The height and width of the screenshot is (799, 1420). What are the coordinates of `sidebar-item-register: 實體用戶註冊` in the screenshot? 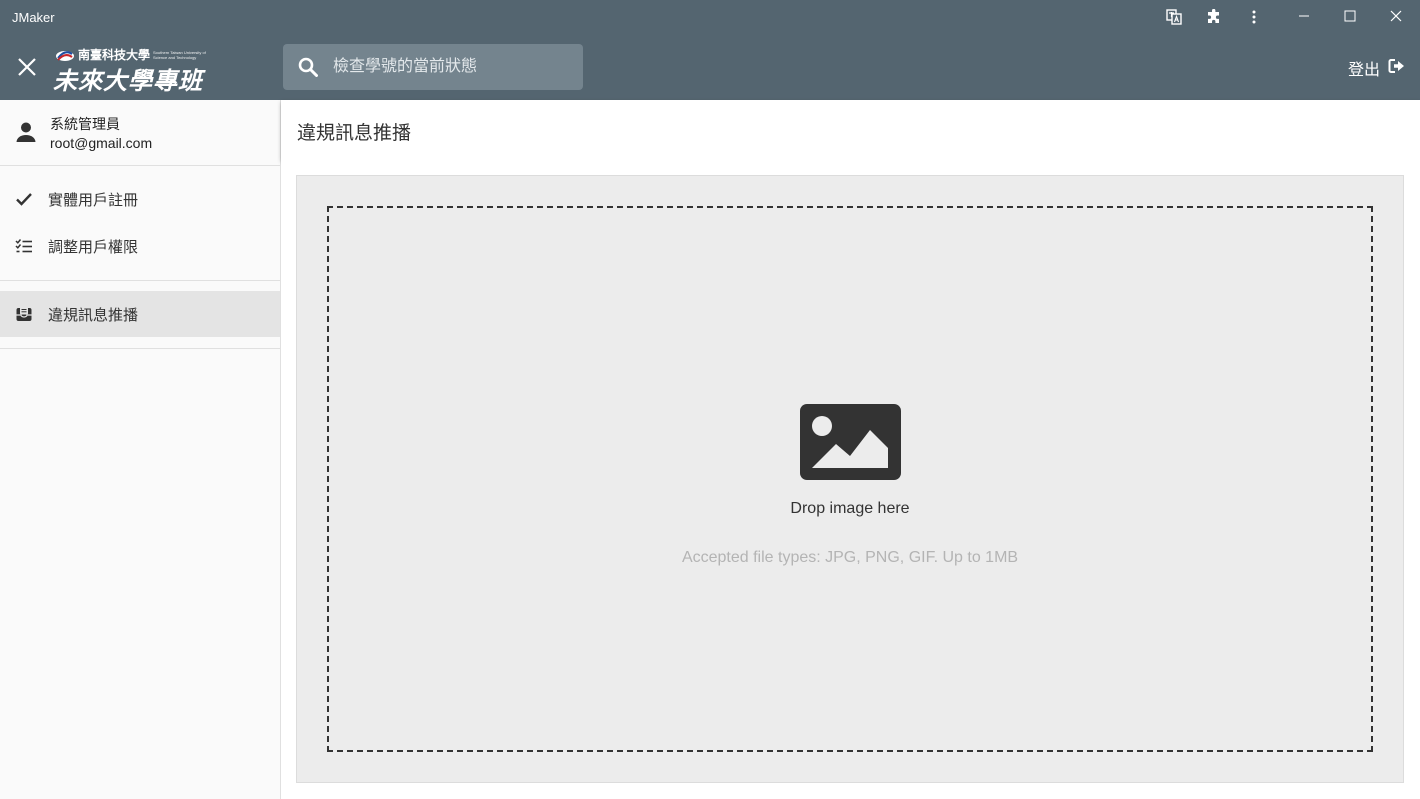 It's located at (140, 199).